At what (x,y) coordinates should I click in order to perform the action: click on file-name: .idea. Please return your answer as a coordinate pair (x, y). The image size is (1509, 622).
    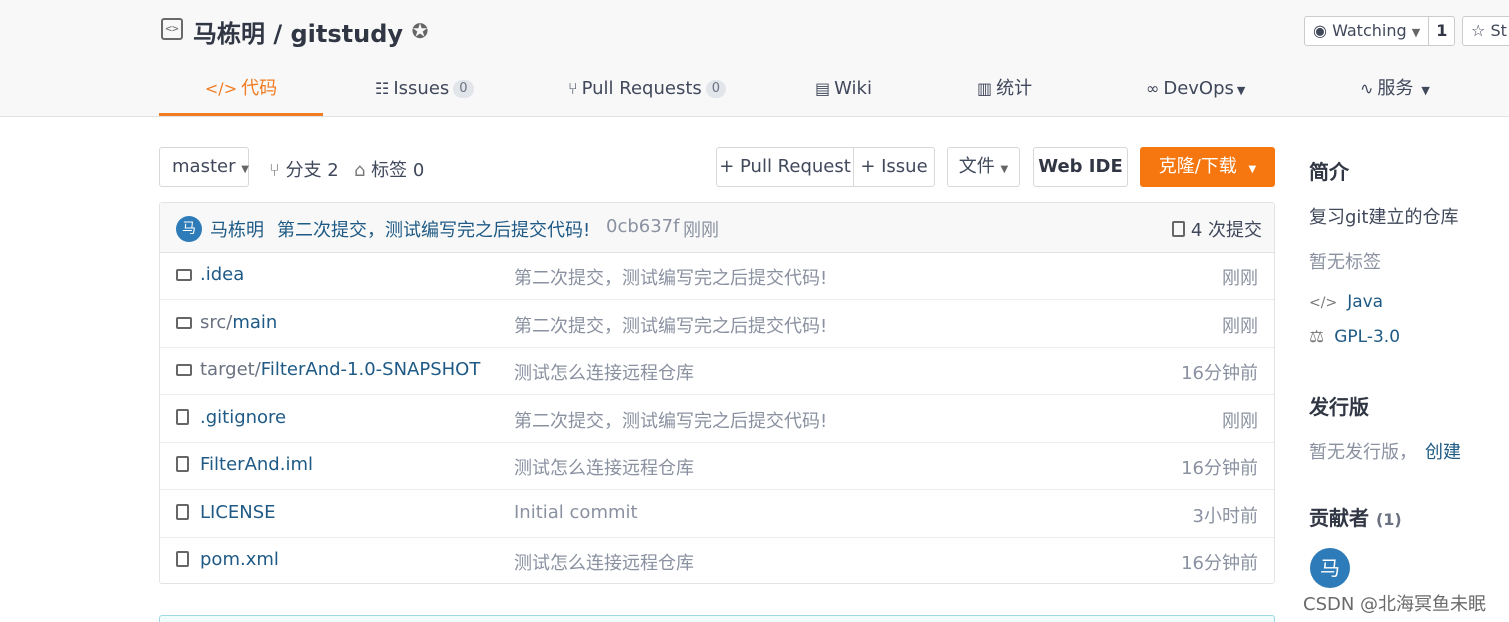
    Looking at the image, I should click on (222, 274).